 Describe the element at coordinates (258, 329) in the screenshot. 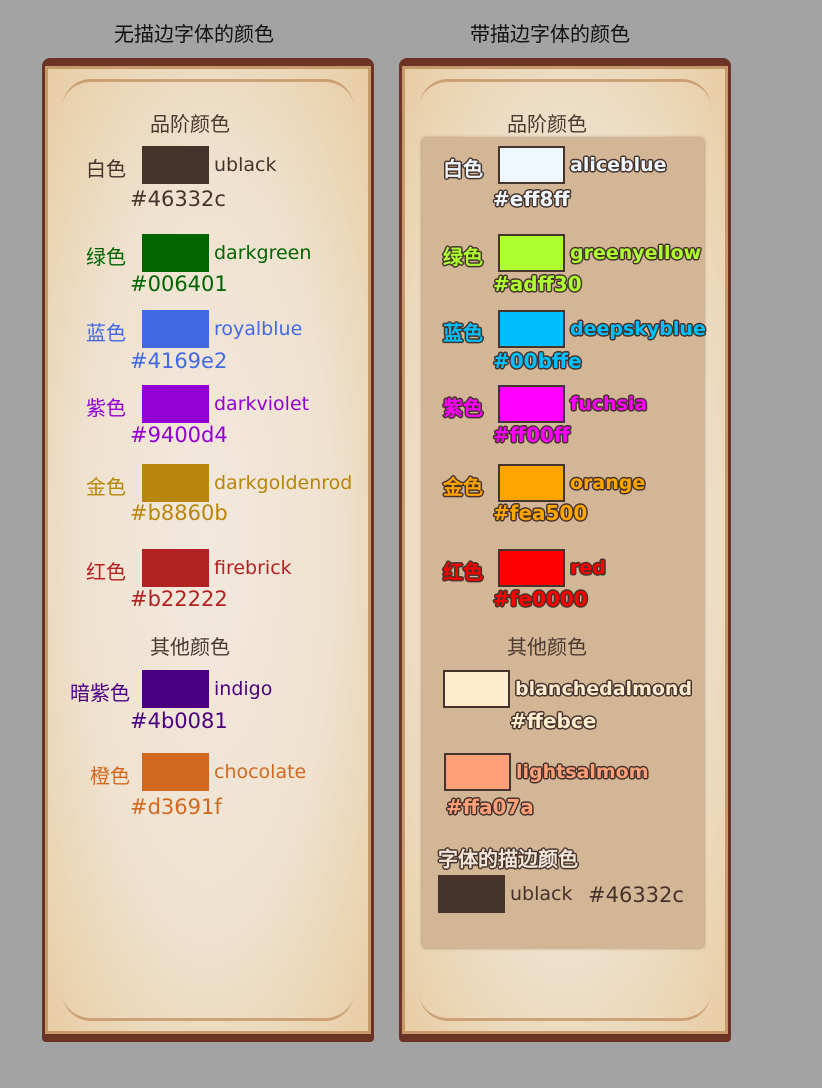

I see `color-name: royalblue` at that location.